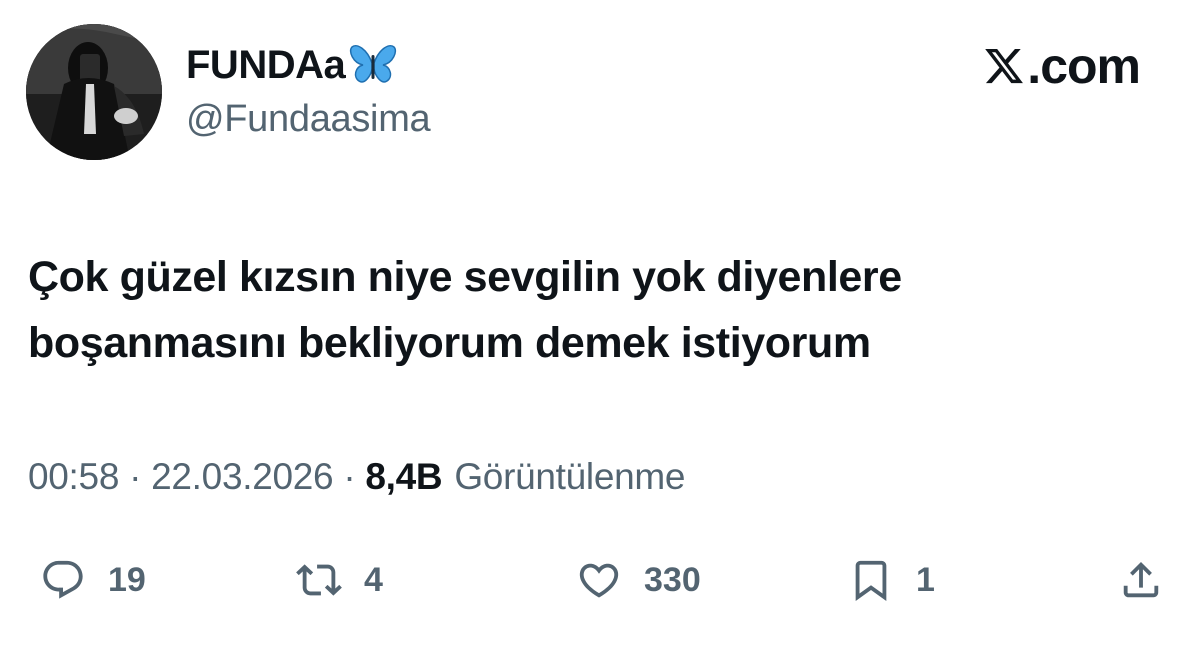  I want to click on avatar-image, so click(94, 92).